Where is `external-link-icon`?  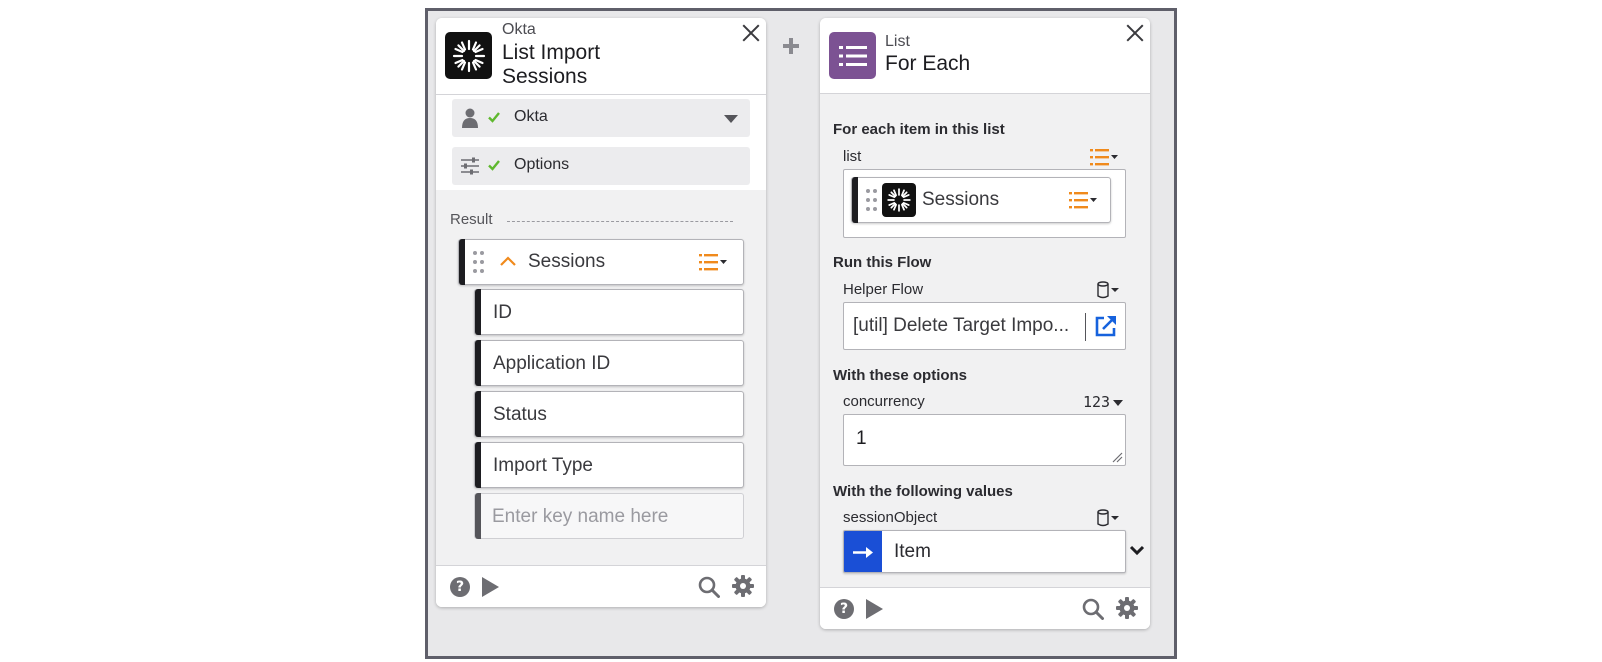 external-link-icon is located at coordinates (1106, 326).